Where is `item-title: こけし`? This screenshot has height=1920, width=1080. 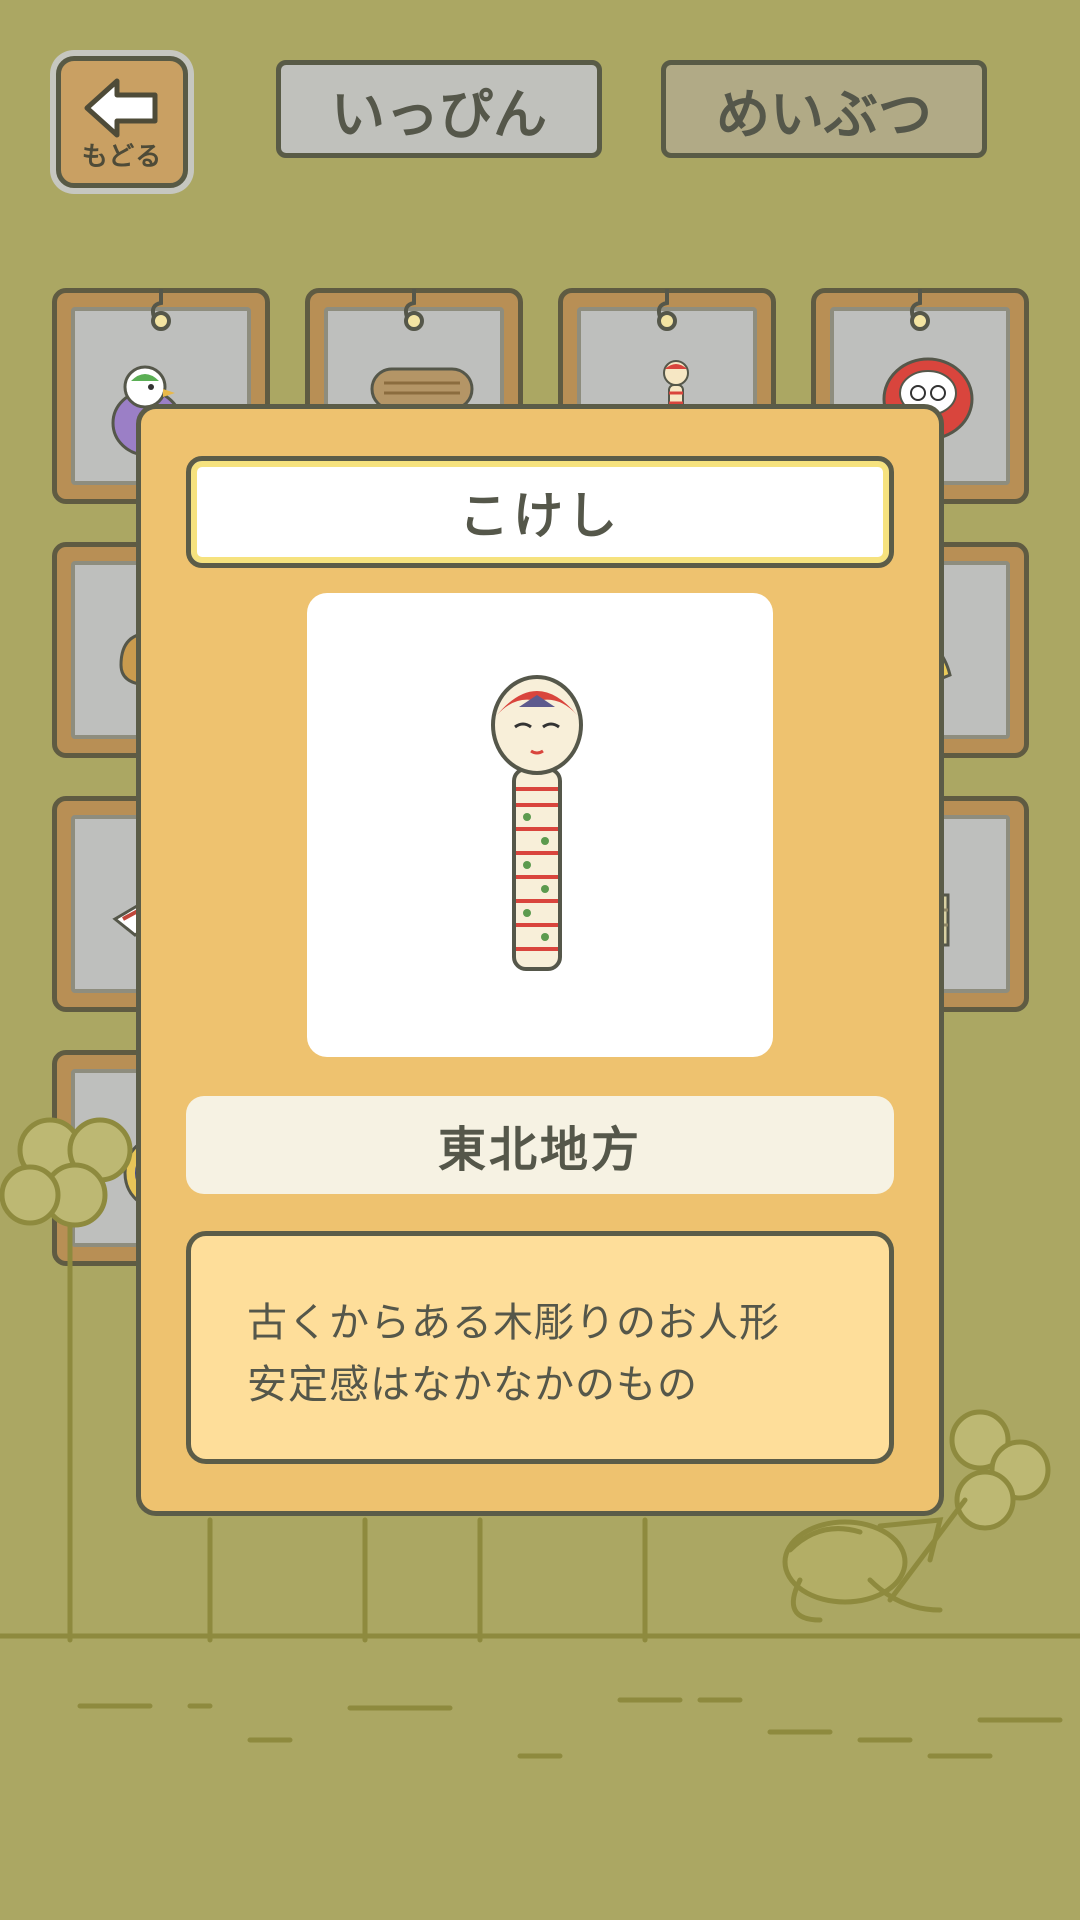 item-title: こけし is located at coordinates (540, 512).